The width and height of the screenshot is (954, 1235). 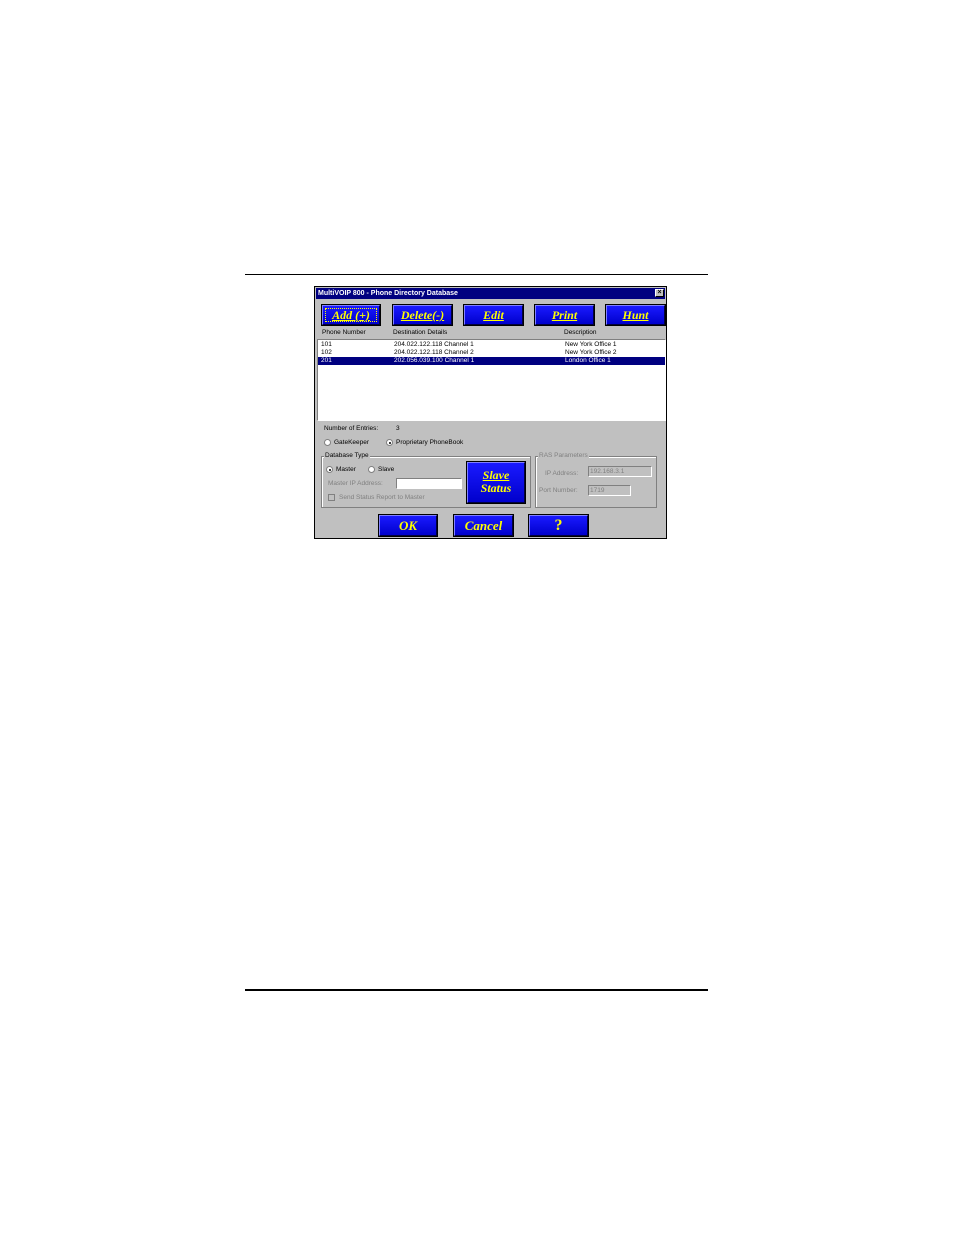 What do you see at coordinates (476, 990) in the screenshot?
I see `page-rule-bottom` at bounding box center [476, 990].